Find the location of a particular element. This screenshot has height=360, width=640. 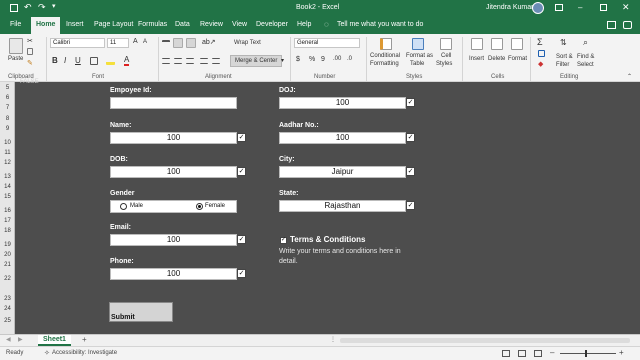

state-input: Rajasthan is located at coordinates (342, 206).